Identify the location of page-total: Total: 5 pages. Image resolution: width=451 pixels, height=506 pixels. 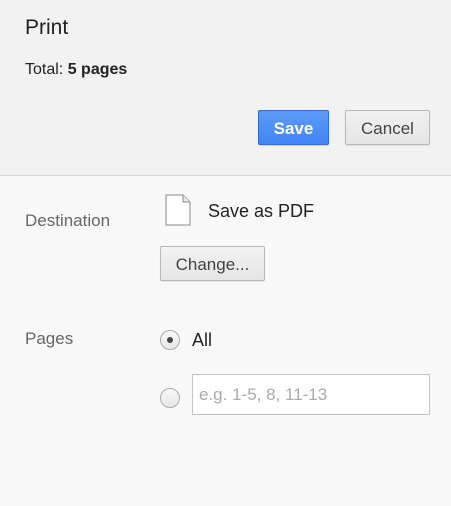
(76, 70).